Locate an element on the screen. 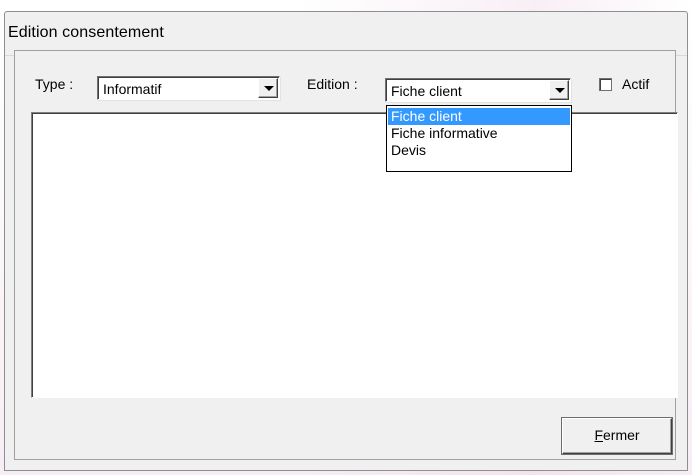 Image resolution: width=692 pixels, height=475 pixels. type-combobox: Informatif is located at coordinates (188, 88).